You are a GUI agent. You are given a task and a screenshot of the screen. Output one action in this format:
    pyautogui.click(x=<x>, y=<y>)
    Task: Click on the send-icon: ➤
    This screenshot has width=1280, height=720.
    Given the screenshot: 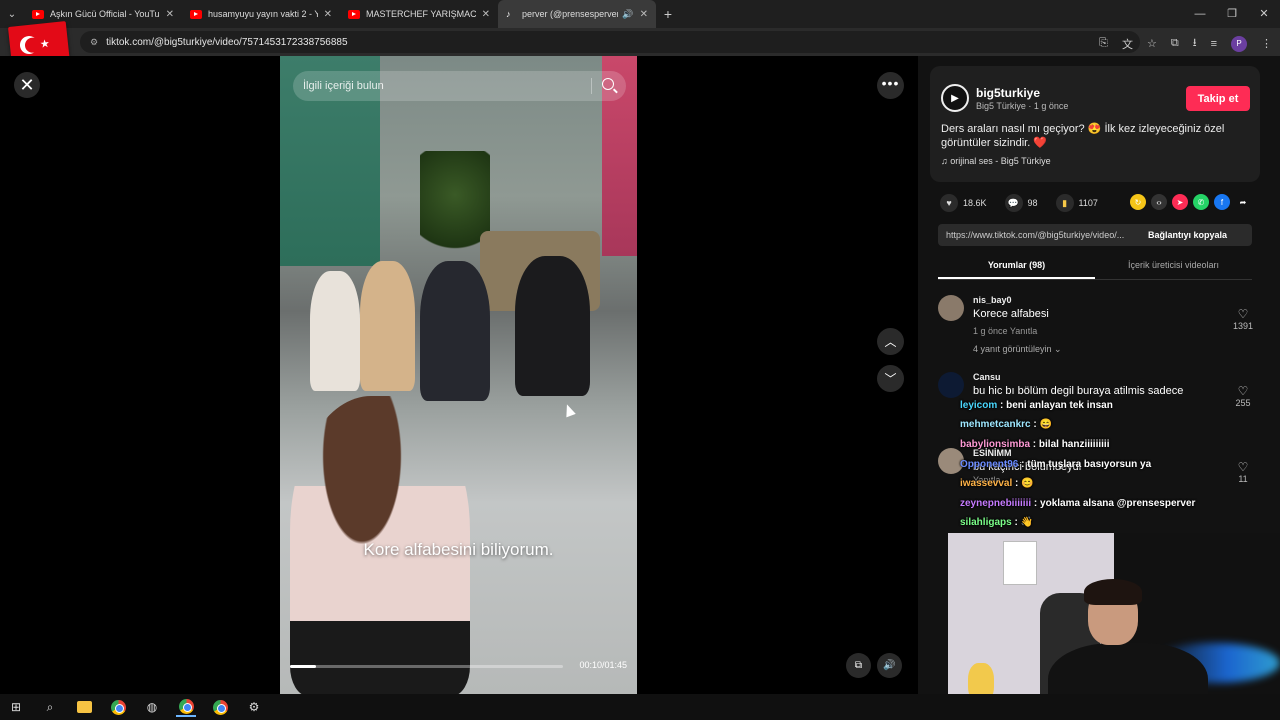 What is the action you would take?
    pyautogui.click(x=1180, y=202)
    